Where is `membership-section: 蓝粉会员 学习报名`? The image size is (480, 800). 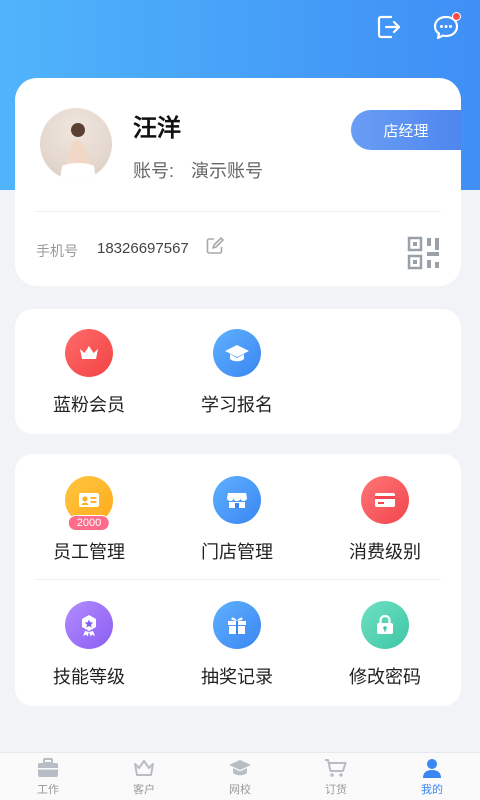
membership-section: 蓝粉会员 学习报名 is located at coordinates (238, 371).